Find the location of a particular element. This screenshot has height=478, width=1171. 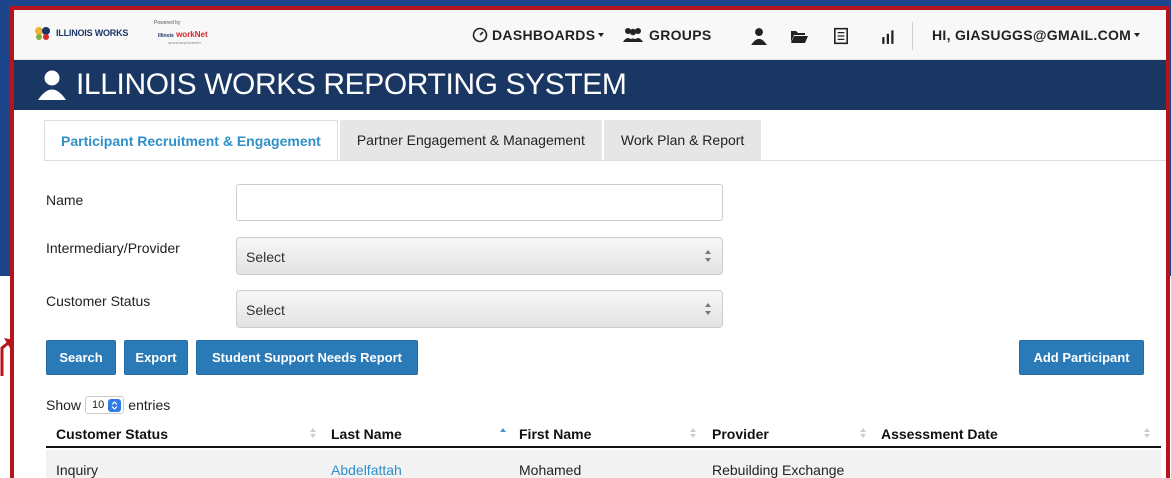

worknet-brand-b: workNet is located at coordinates (192, 34).